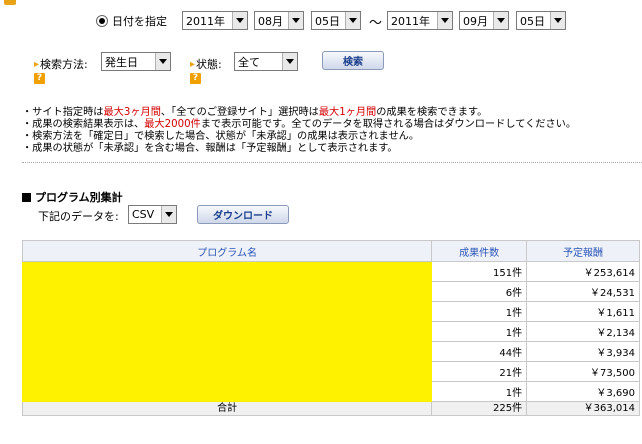  I want to click on note-text: ・サイト指定時は, so click(63, 112).